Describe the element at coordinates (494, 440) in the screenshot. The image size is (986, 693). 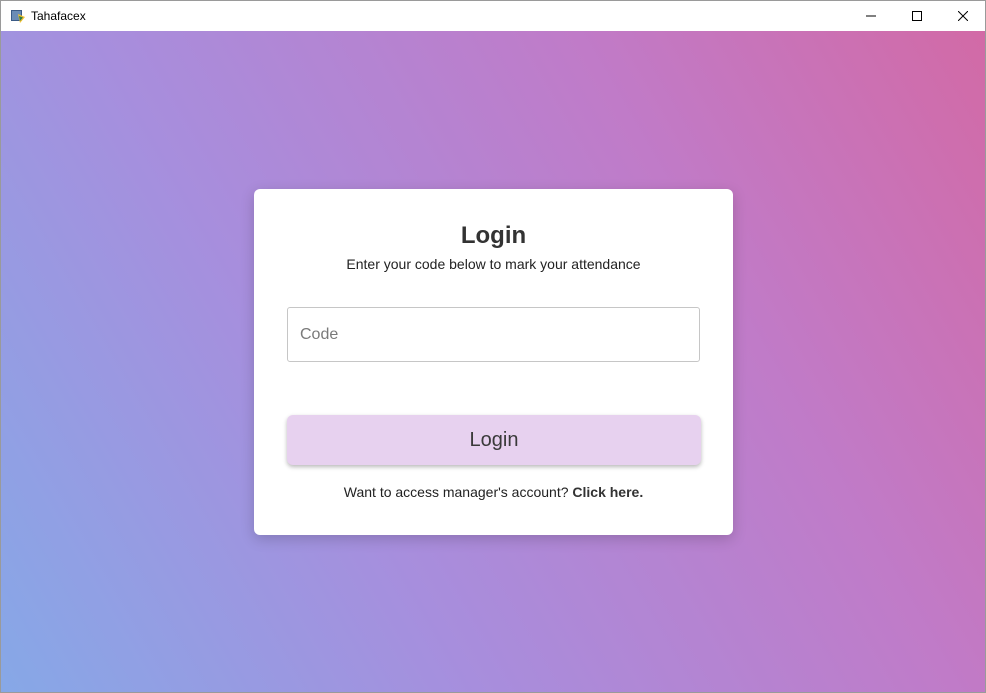
I see `login-button: Login` at that location.